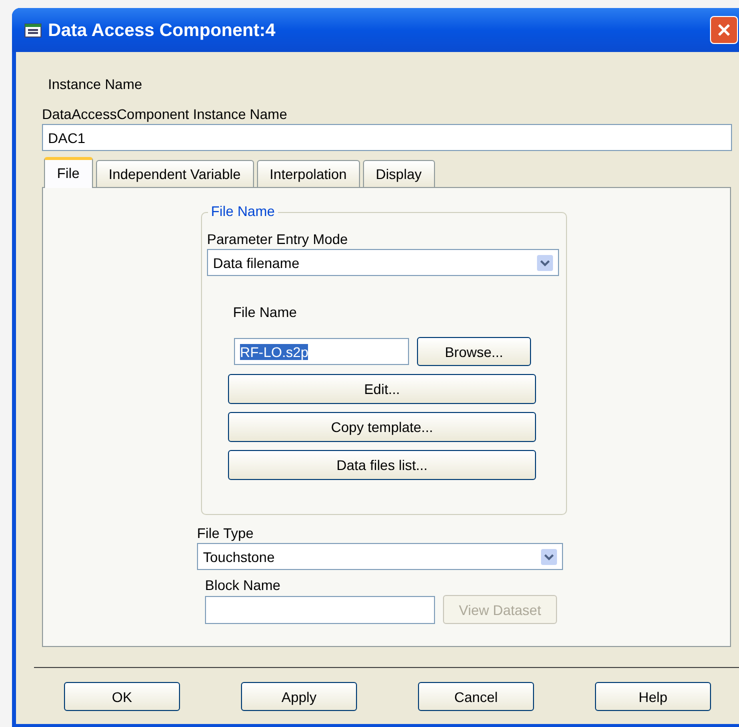  I want to click on mode-dropdown: Data filename, so click(383, 262).